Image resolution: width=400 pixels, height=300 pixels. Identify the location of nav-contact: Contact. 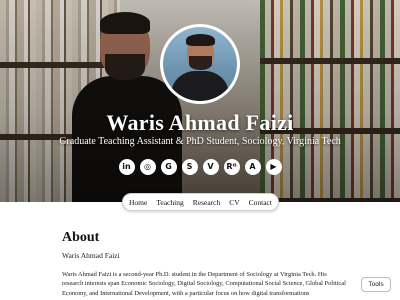
(260, 202).